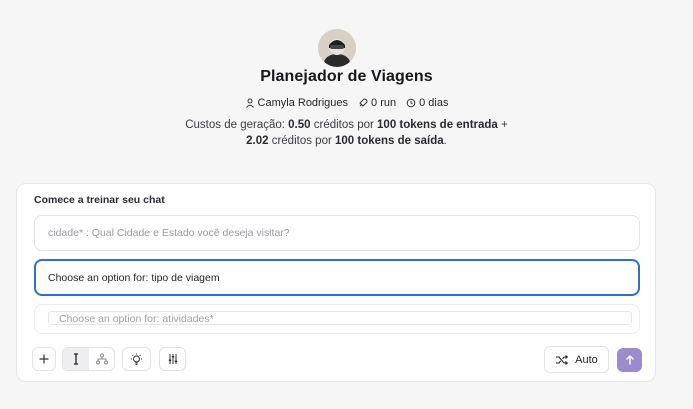 Image resolution: width=693 pixels, height=409 pixels. Describe the element at coordinates (346, 76) in the screenshot. I see `page-title: Planejador de Viagens` at that location.